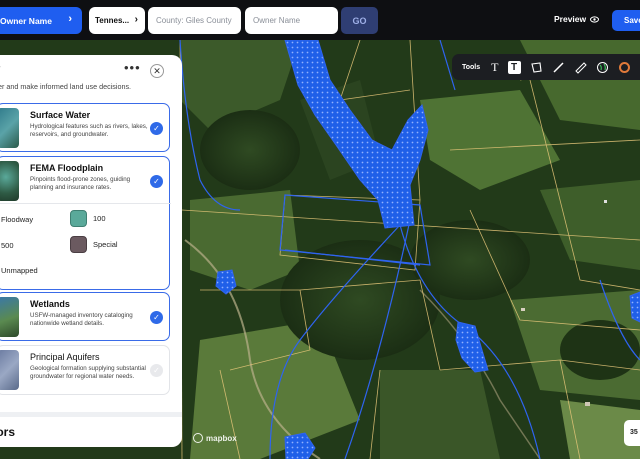  Describe the element at coordinates (91, 429) in the screenshot. I see `neighbors-section: bors` at that location.